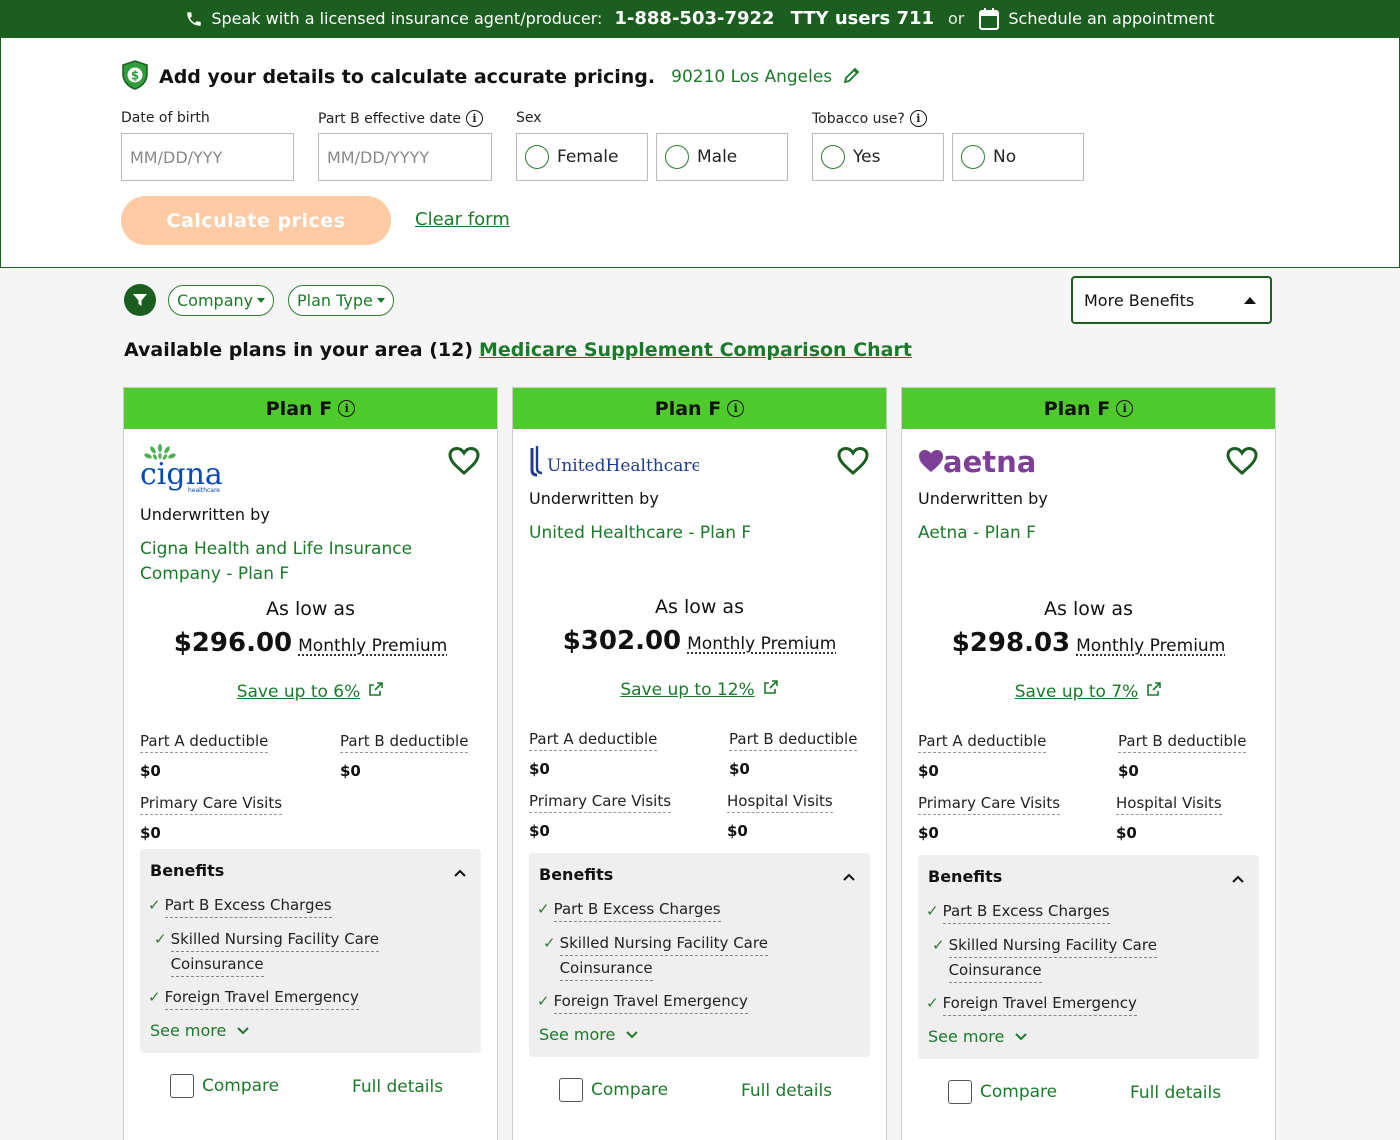 The height and width of the screenshot is (1140, 1400). What do you see at coordinates (956, 18) in the screenshot?
I see `or-text: or` at bounding box center [956, 18].